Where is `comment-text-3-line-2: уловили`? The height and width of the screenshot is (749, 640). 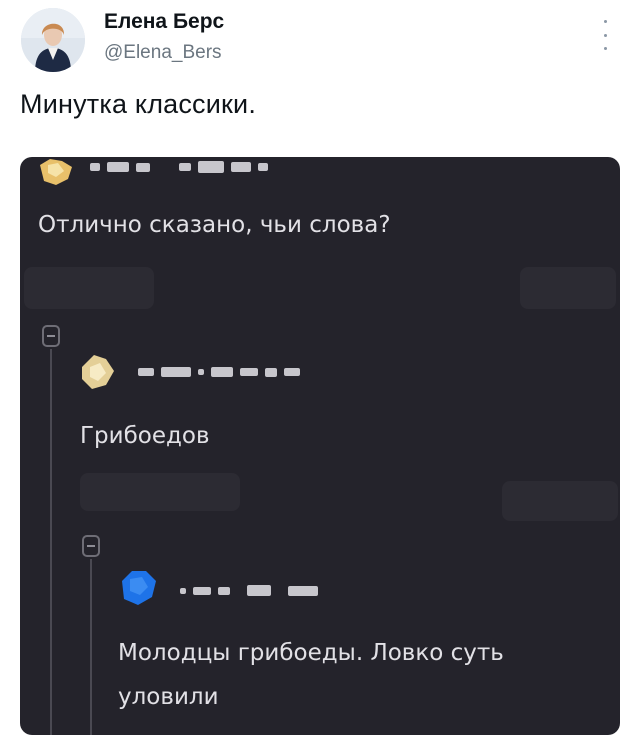 comment-text-3-line-2: уловили is located at coordinates (168, 697).